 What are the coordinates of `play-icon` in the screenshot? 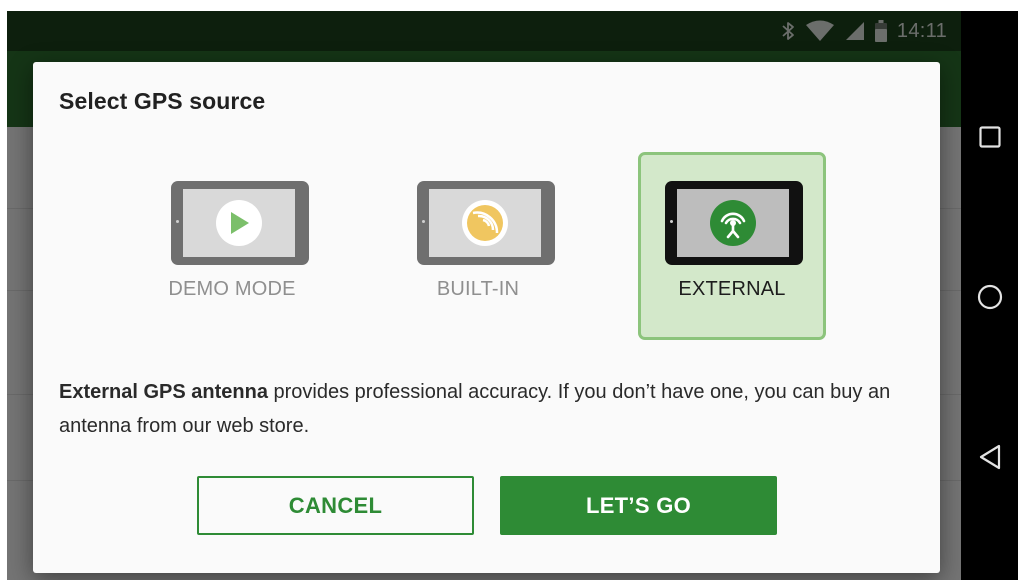 It's located at (239, 223).